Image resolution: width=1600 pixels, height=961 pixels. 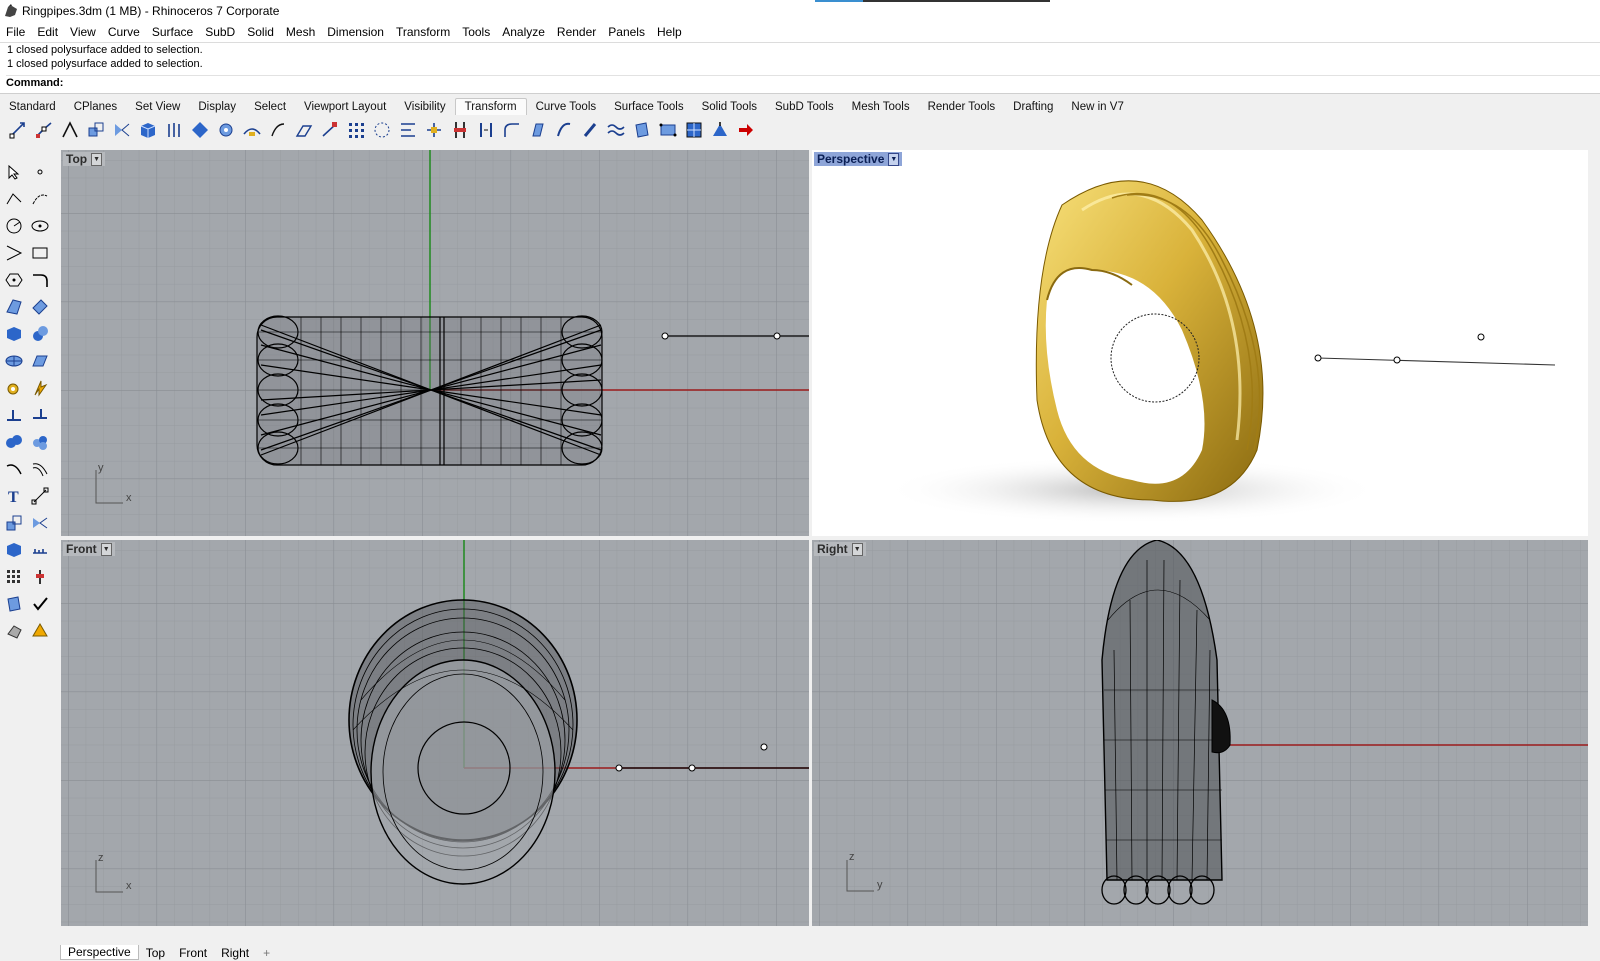 I want to click on gumball-icon, so click(x=720, y=130).